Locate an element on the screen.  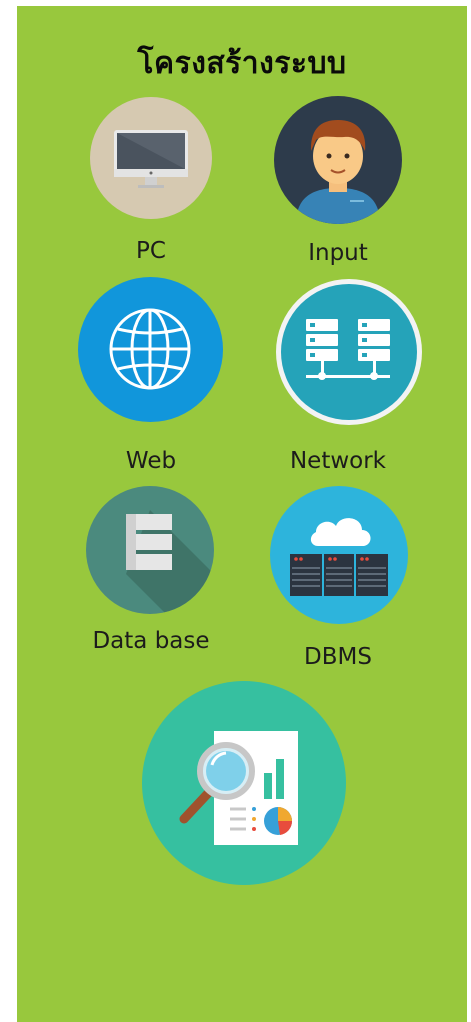
network-label: Network is located at coordinates (338, 461).